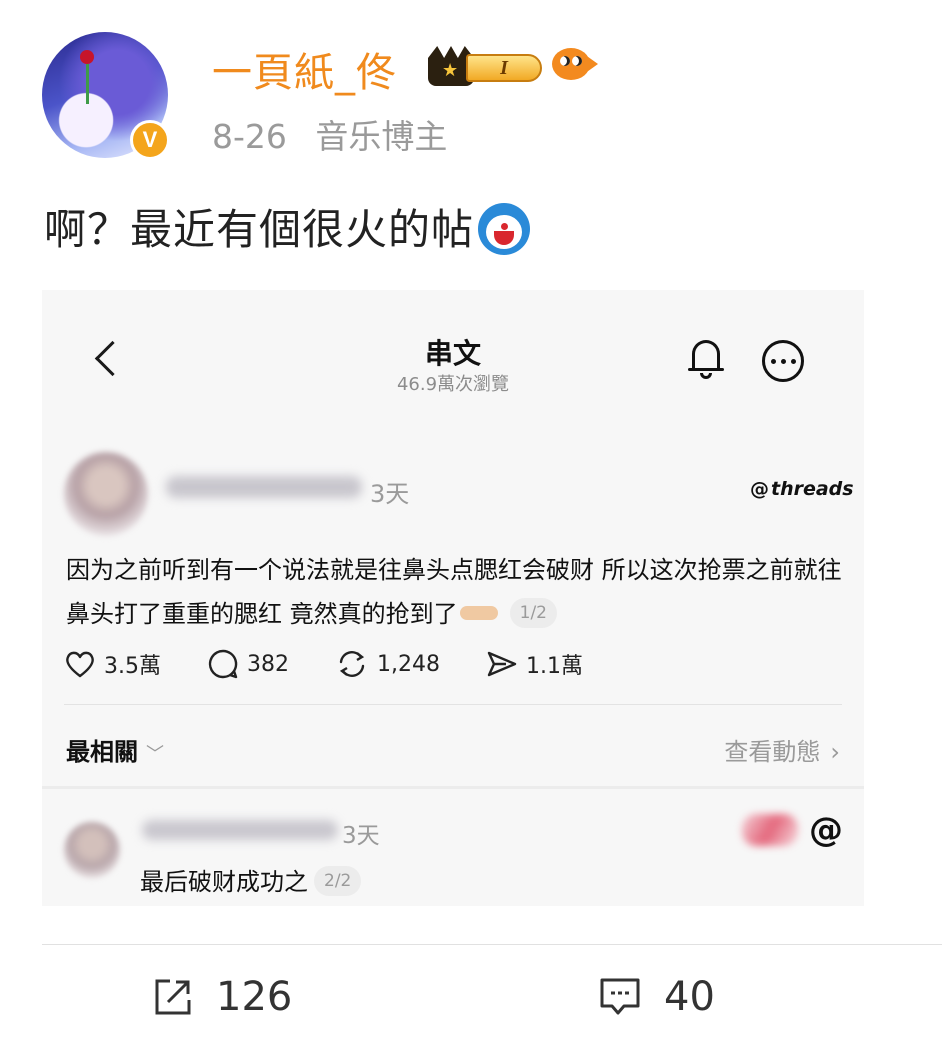 Image resolution: width=942 pixels, height=1046 pixels. I want to click on author-tag: 音乐博主, so click(381, 136).